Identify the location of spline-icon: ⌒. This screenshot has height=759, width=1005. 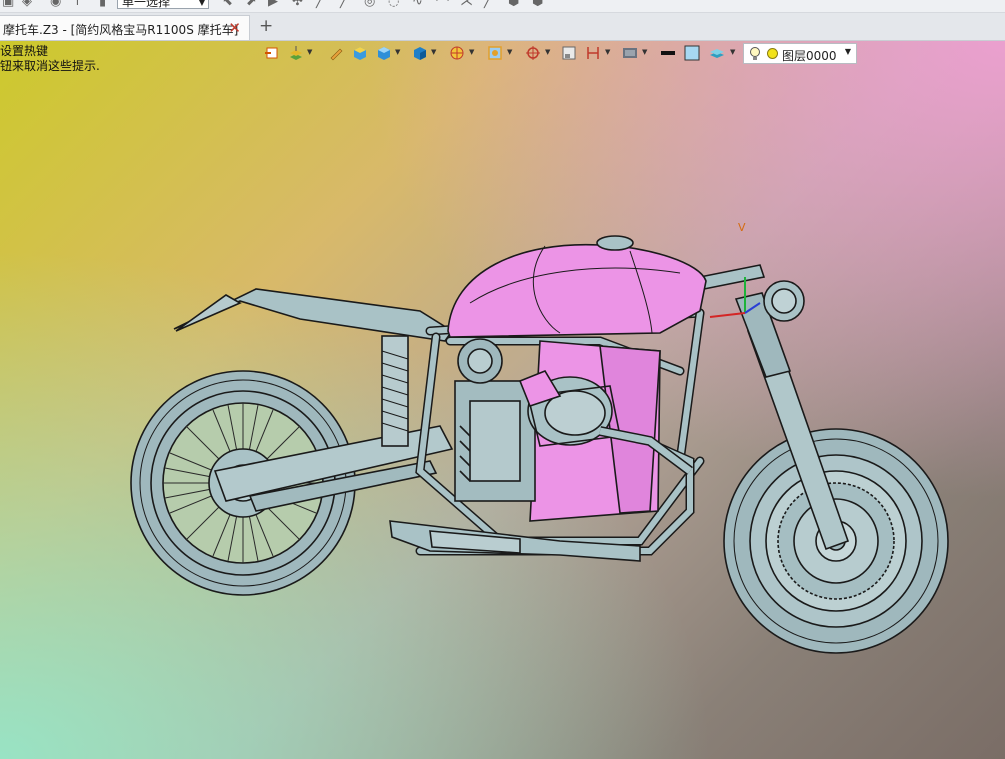
(442, 6).